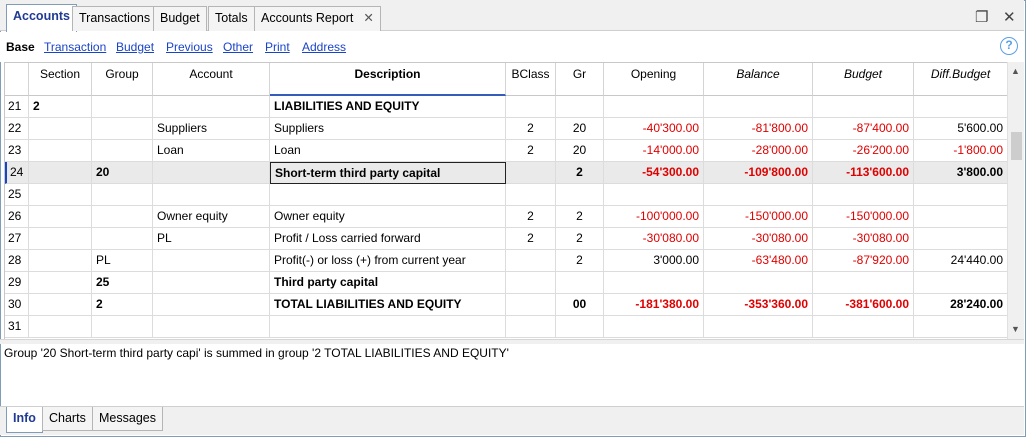 This screenshot has height=437, width=1026. What do you see at coordinates (17, 195) in the screenshot?
I see `cell-n: 25` at bounding box center [17, 195].